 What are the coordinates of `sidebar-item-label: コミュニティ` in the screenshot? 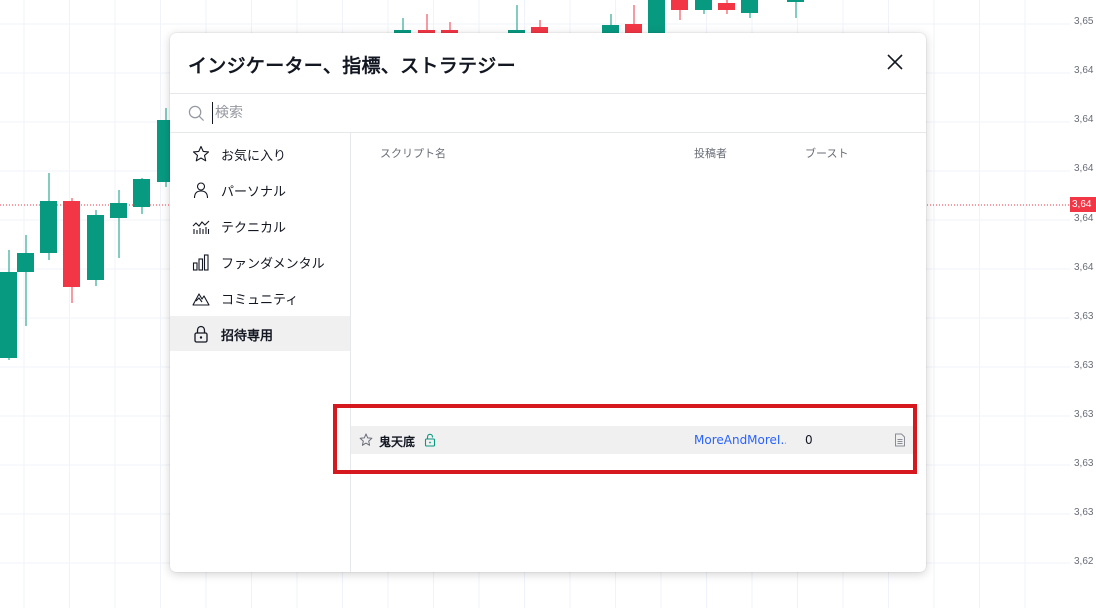 It's located at (260, 300).